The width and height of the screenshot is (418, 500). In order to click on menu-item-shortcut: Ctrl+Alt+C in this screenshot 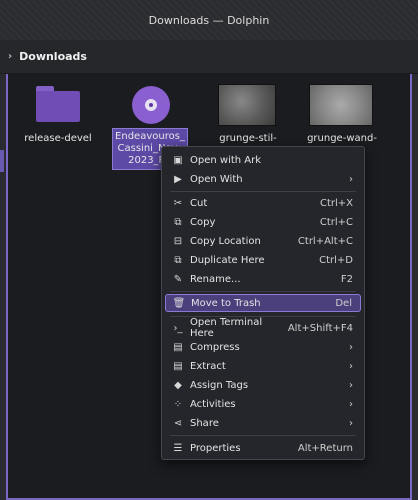, I will do `click(325, 241)`.